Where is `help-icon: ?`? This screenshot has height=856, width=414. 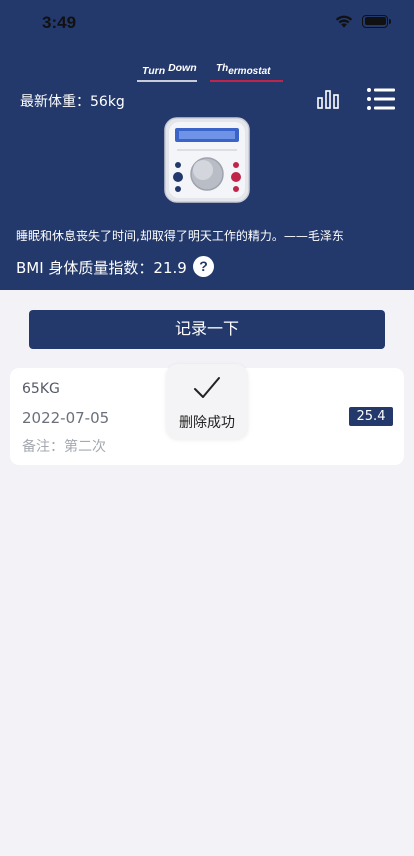 help-icon: ? is located at coordinates (203, 266).